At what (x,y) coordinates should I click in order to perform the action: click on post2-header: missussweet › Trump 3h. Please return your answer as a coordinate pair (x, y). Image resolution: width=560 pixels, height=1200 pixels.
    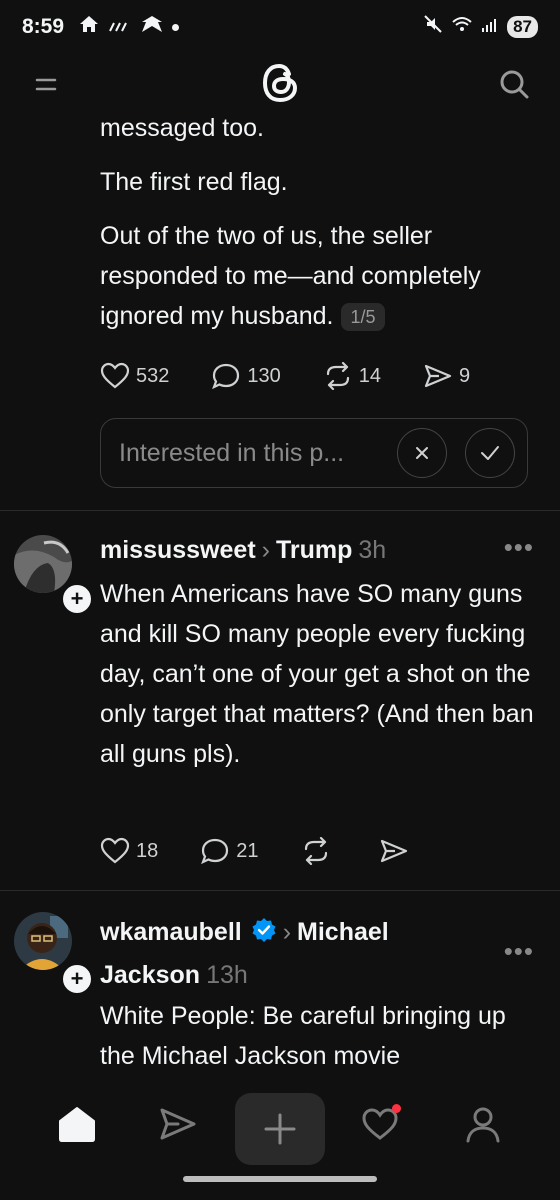
    Looking at the image, I should click on (243, 550).